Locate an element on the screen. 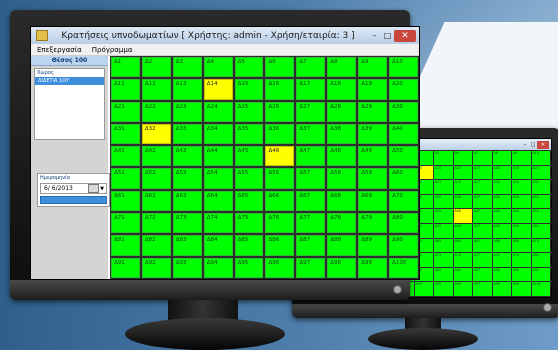 This screenshot has width=558, height=350. room-cell: Δ74 is located at coordinates (218, 223).